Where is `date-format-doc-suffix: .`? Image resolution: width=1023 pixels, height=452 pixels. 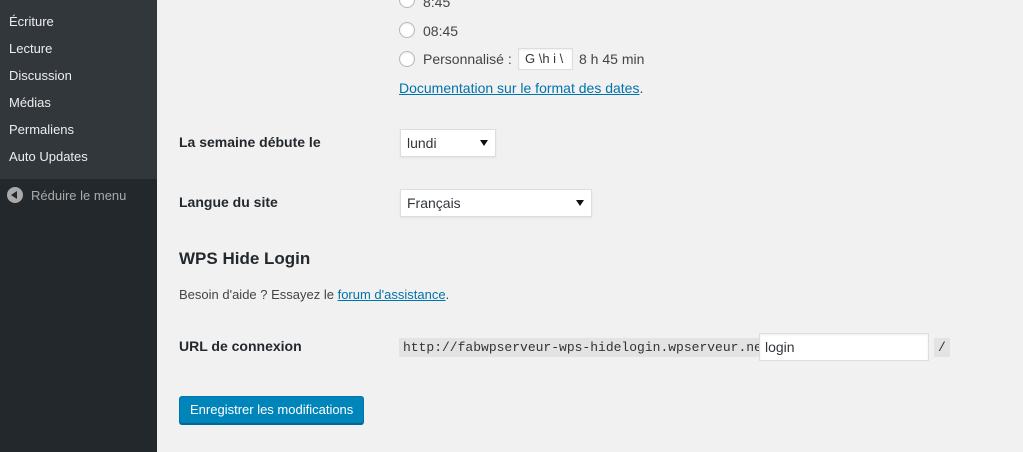 date-format-doc-suffix: . is located at coordinates (641, 88).